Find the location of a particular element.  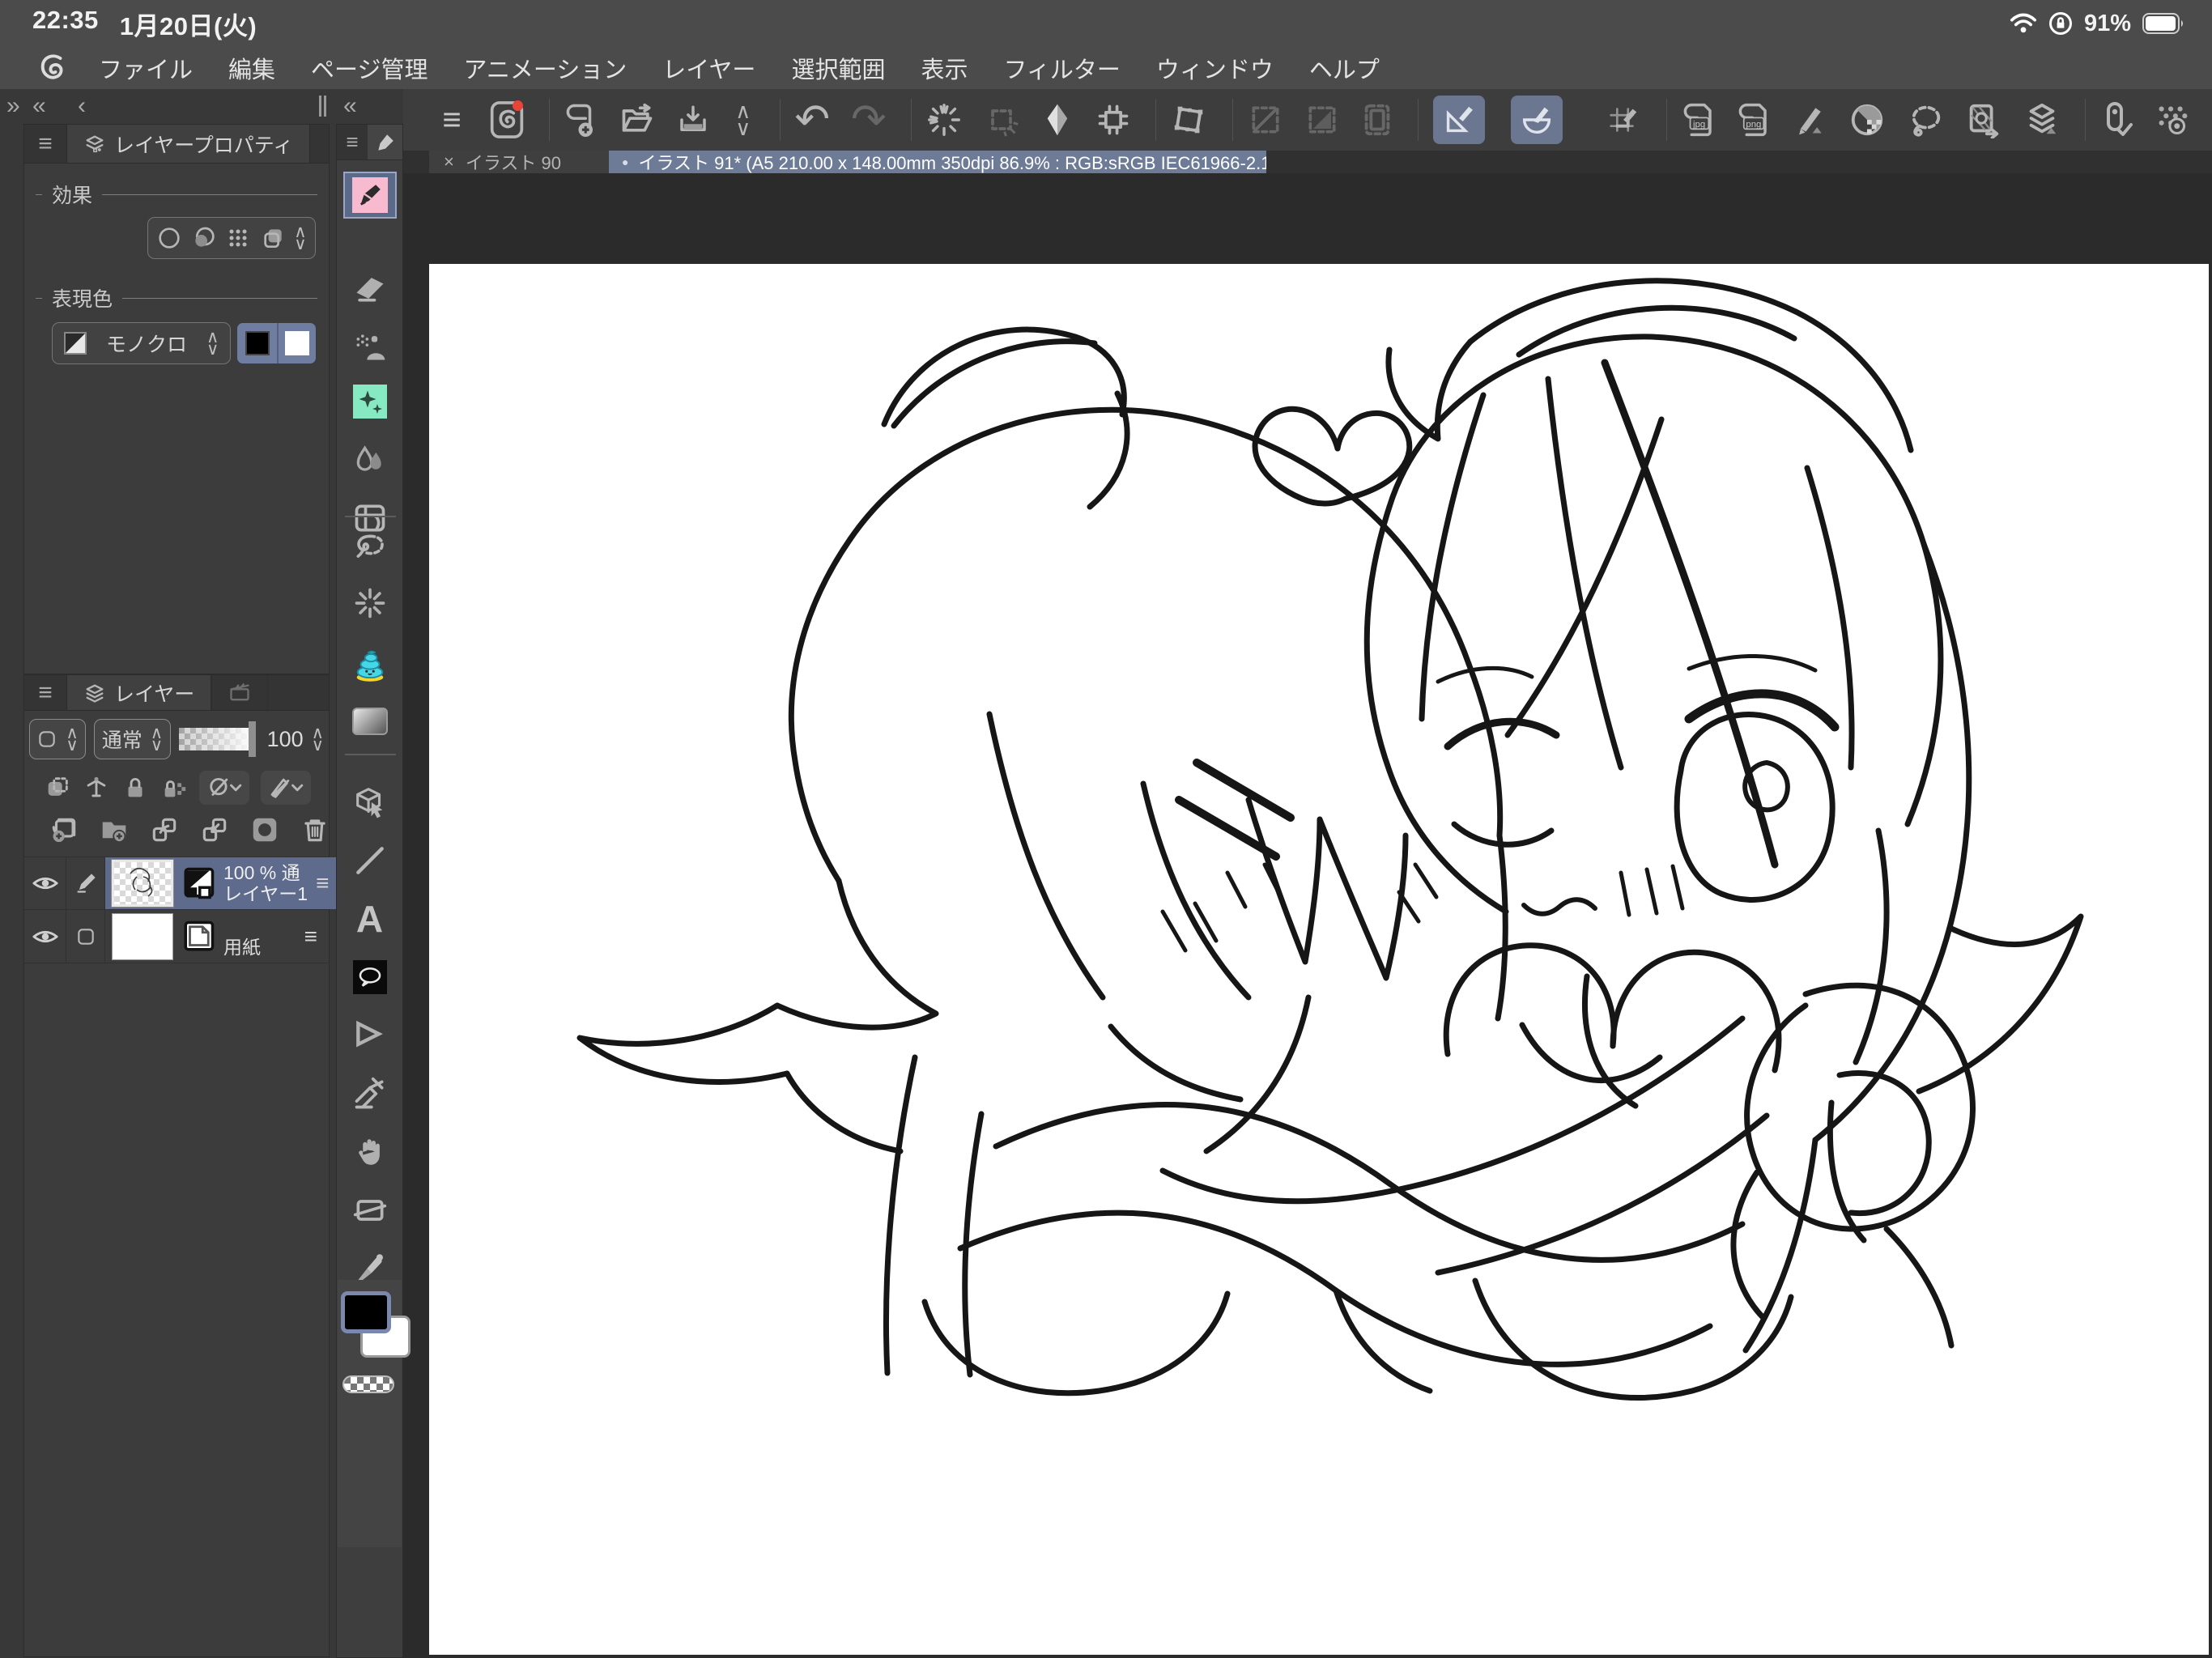

tool-airbrush is located at coordinates (370, 346).